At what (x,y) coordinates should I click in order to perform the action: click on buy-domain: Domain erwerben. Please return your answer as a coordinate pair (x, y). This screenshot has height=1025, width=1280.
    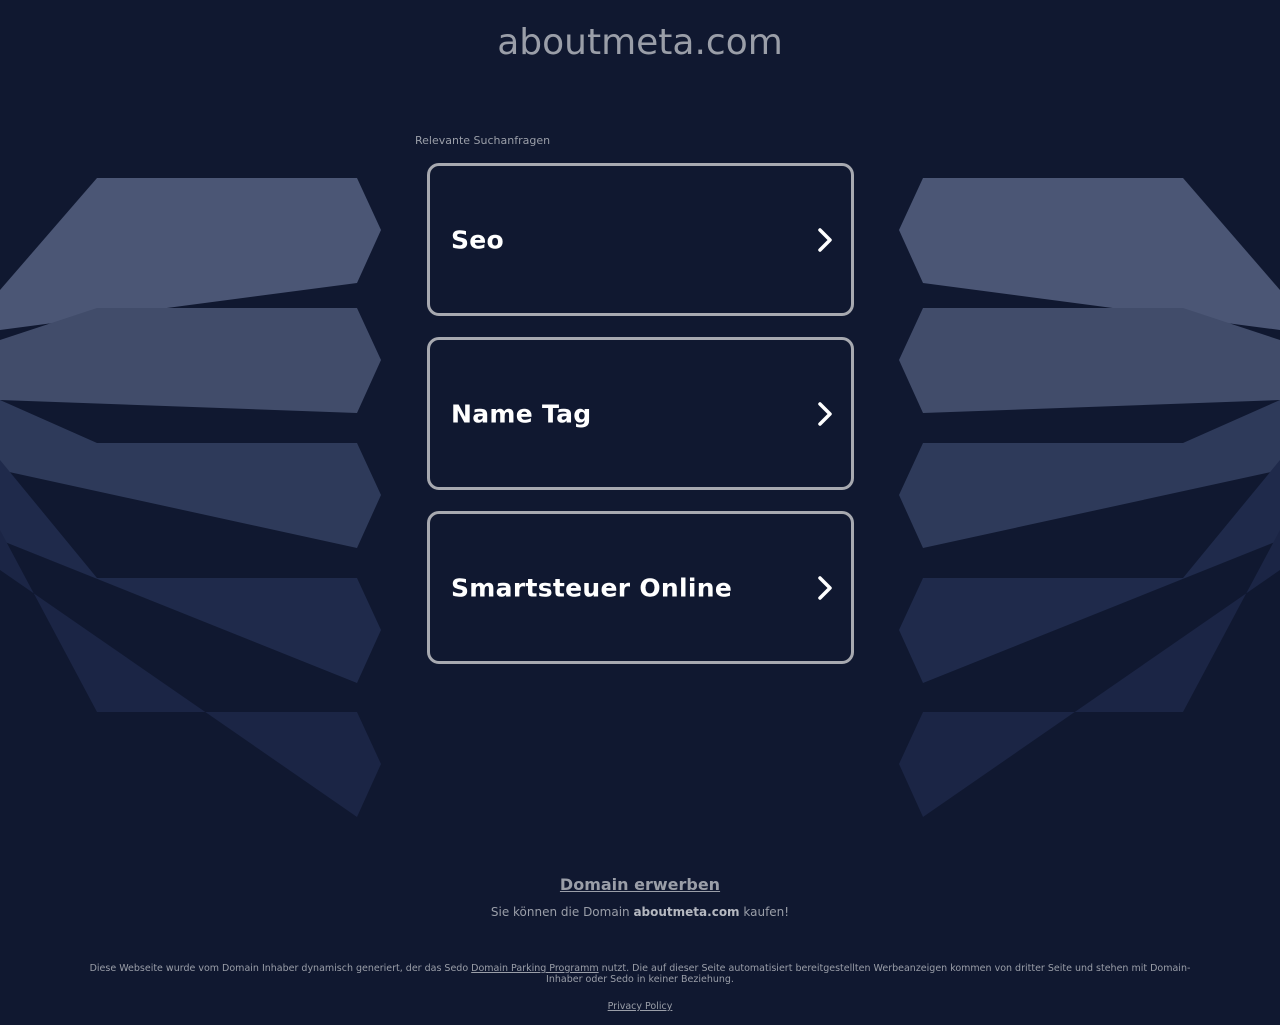
    Looking at the image, I should click on (640, 884).